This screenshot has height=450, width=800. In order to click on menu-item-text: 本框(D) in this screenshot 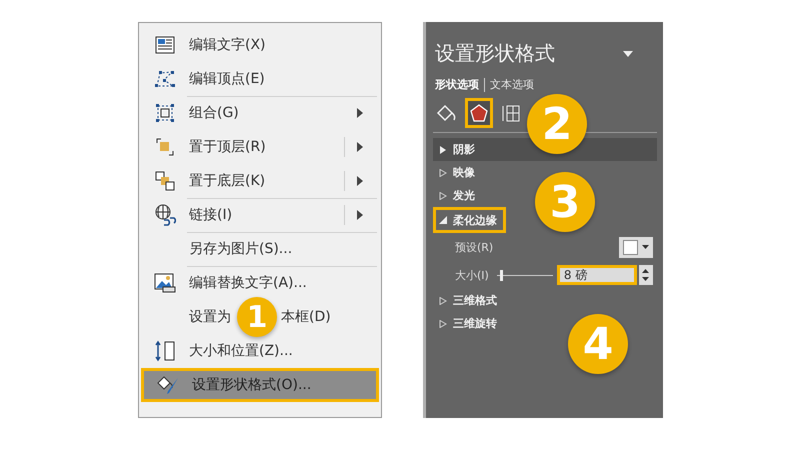, I will do `click(306, 317)`.